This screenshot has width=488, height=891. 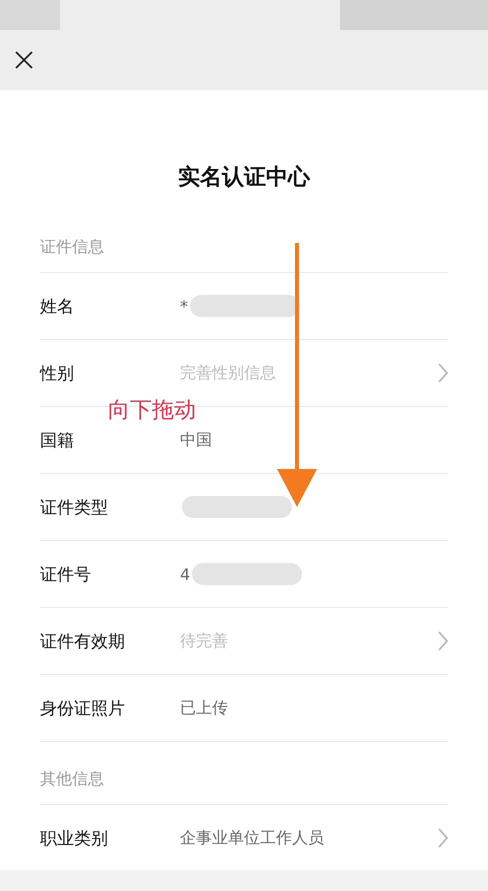 What do you see at coordinates (297, 375) in the screenshot?
I see `down-arrow-icon` at bounding box center [297, 375].